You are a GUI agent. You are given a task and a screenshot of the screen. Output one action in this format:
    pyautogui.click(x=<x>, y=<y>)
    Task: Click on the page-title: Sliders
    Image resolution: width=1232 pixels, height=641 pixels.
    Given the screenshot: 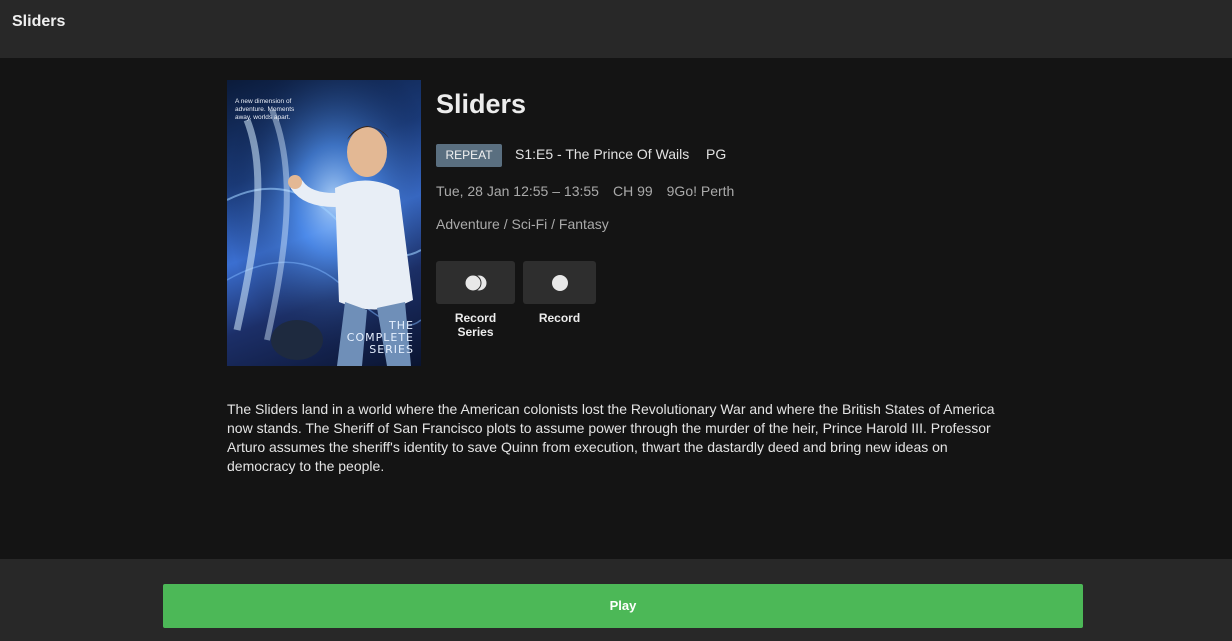 What is the action you would take?
    pyautogui.click(x=39, y=21)
    